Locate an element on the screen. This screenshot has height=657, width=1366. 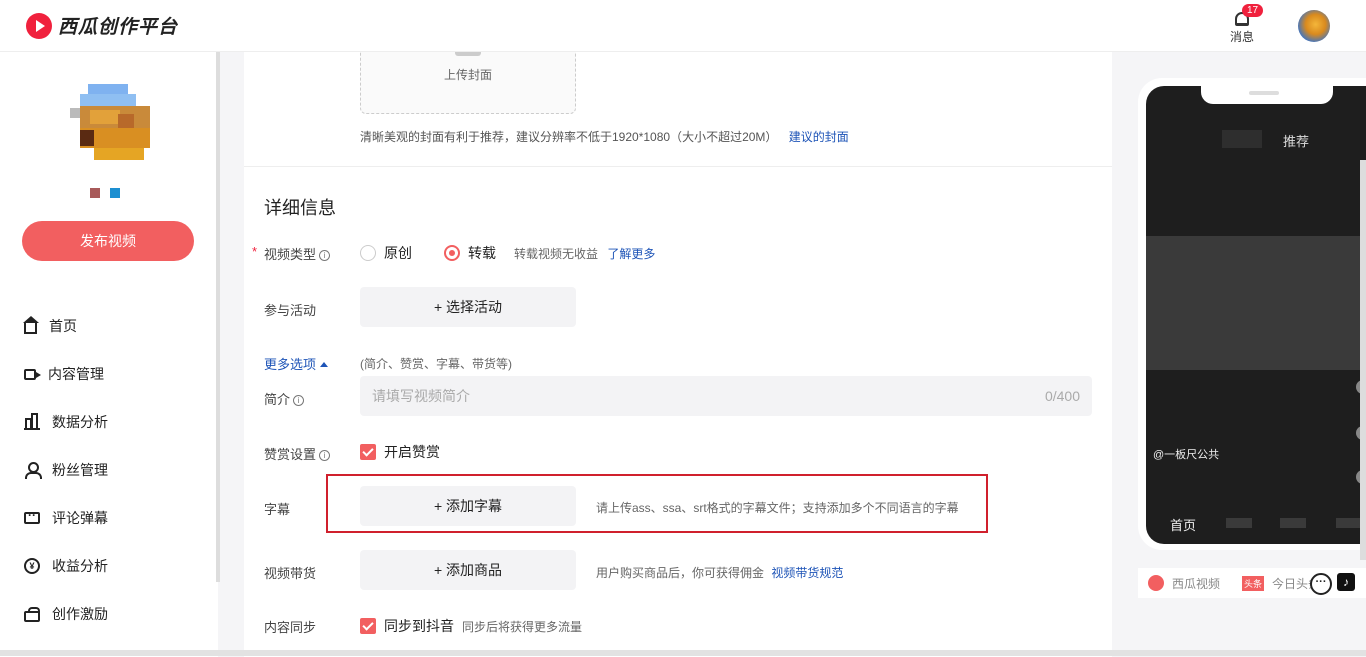
profile-badges is located at coordinates (105, 193).